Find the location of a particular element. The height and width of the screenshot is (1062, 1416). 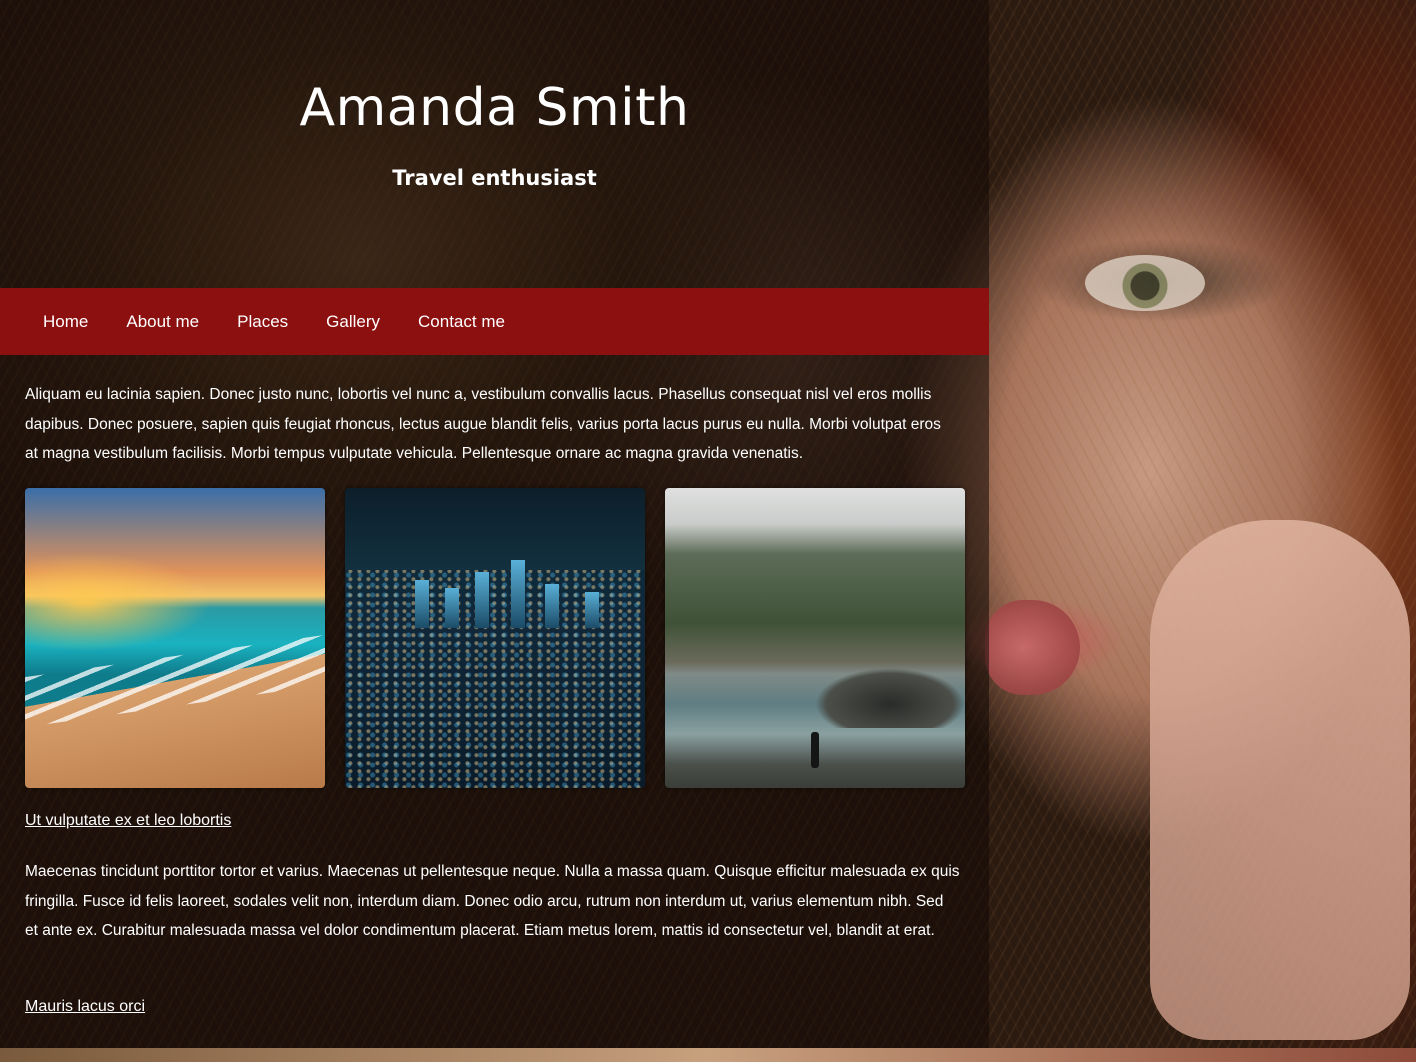

river-rocks is located at coordinates (890, 698).